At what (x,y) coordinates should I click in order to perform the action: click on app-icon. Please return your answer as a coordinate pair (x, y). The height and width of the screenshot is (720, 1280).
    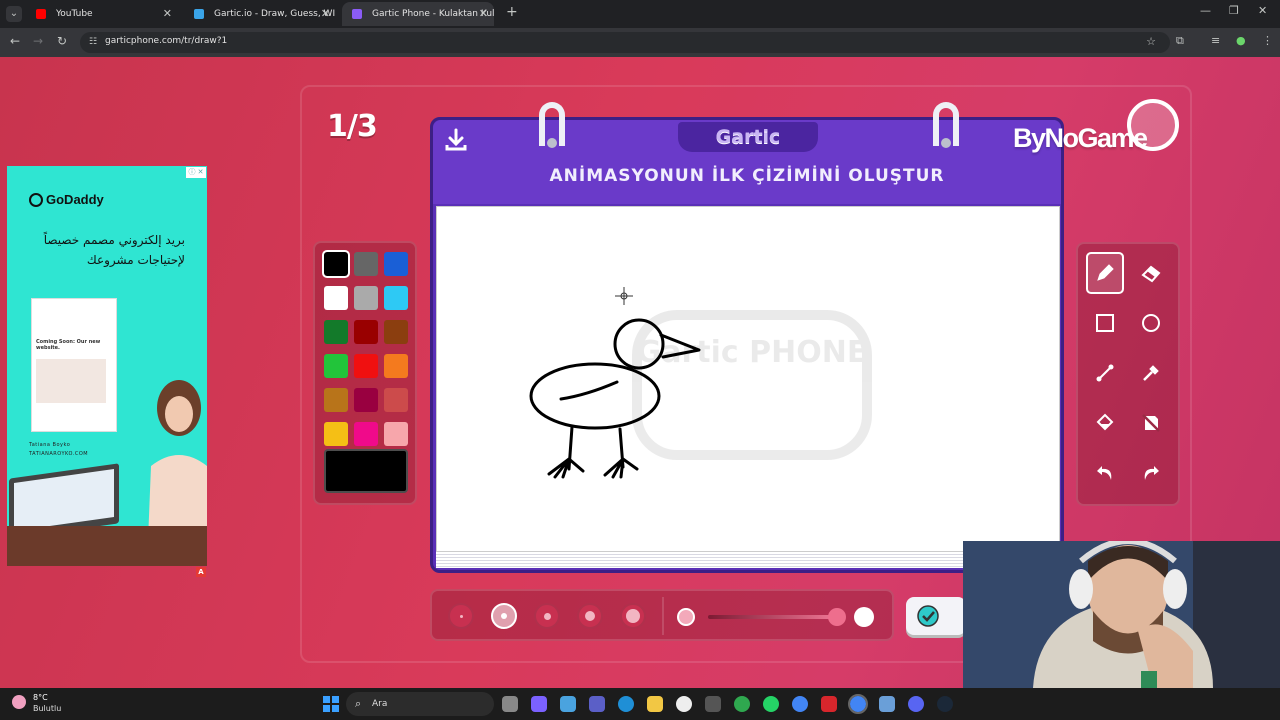
    Looking at the image, I should click on (887, 704).